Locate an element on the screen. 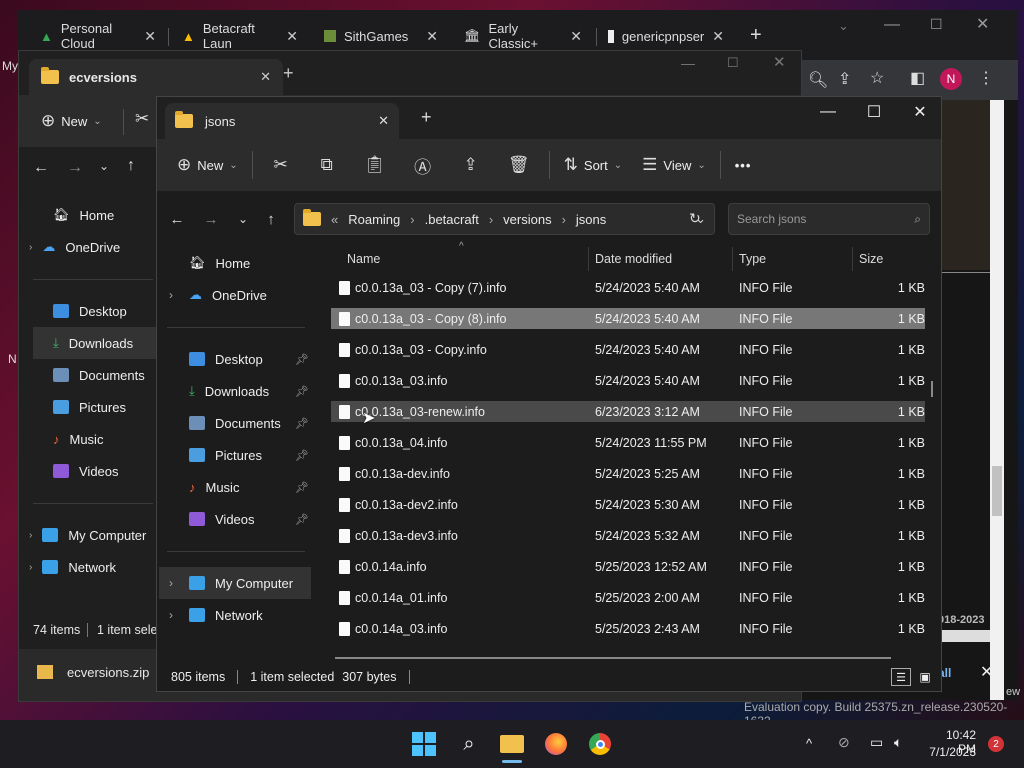 This screenshot has width=1024, height=768. windows-start-icon is located at coordinates (424, 744).